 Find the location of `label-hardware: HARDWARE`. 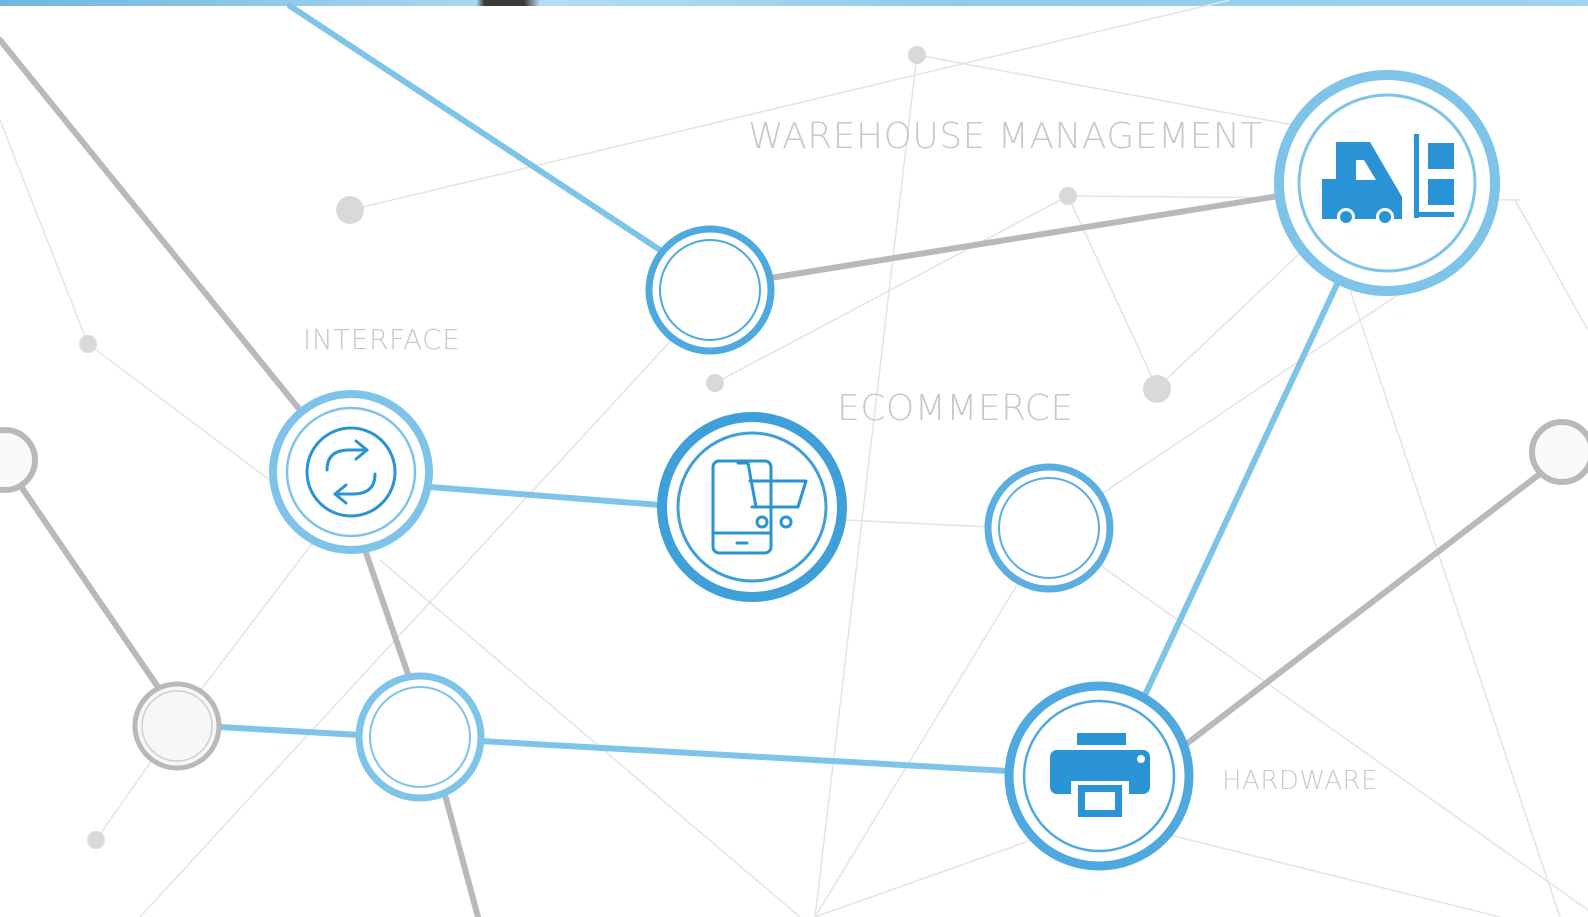

label-hardware: HARDWARE is located at coordinates (1300, 781).